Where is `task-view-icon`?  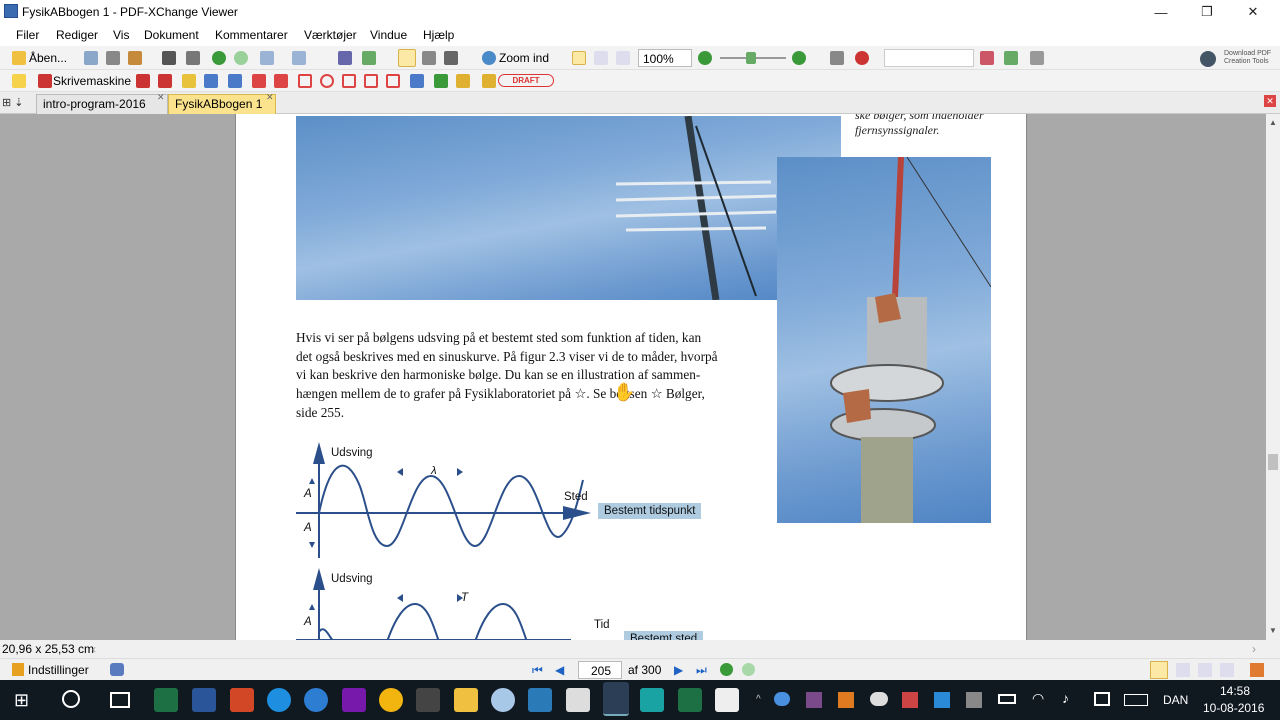
task-view-icon is located at coordinates (120, 700).